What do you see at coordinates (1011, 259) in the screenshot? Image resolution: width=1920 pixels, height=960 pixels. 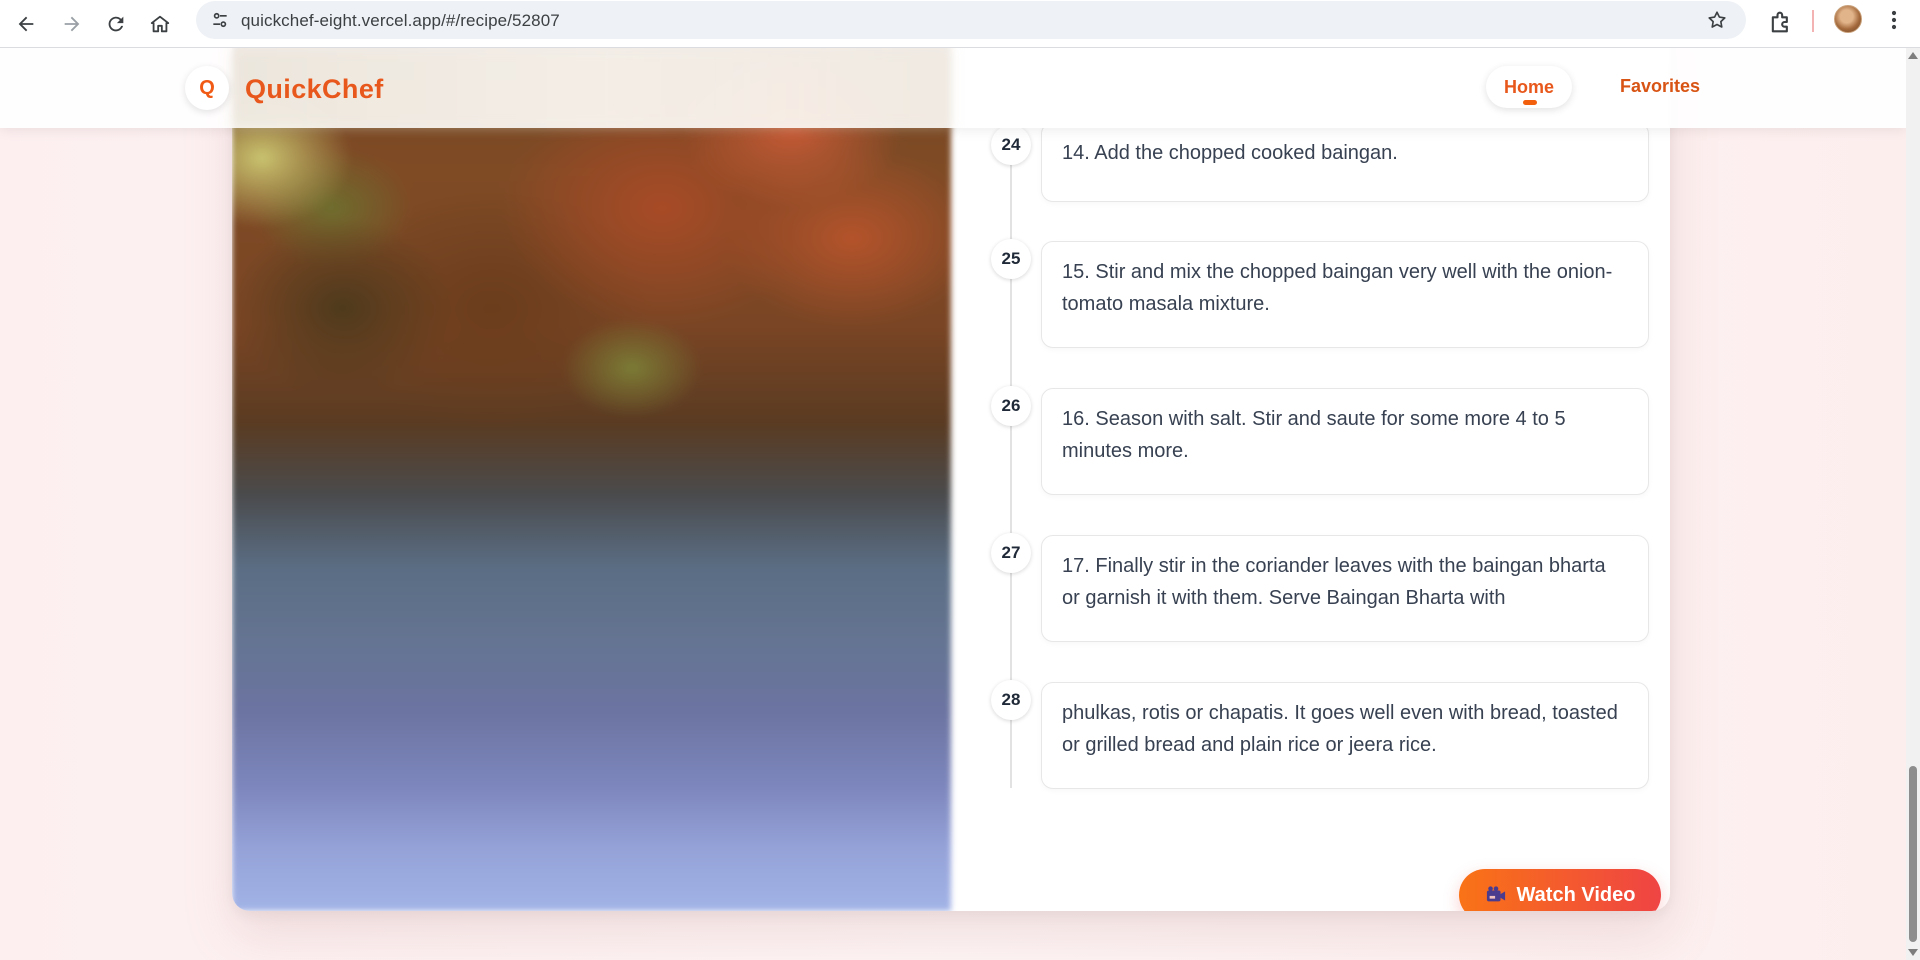 I see `step-number: 25` at bounding box center [1011, 259].